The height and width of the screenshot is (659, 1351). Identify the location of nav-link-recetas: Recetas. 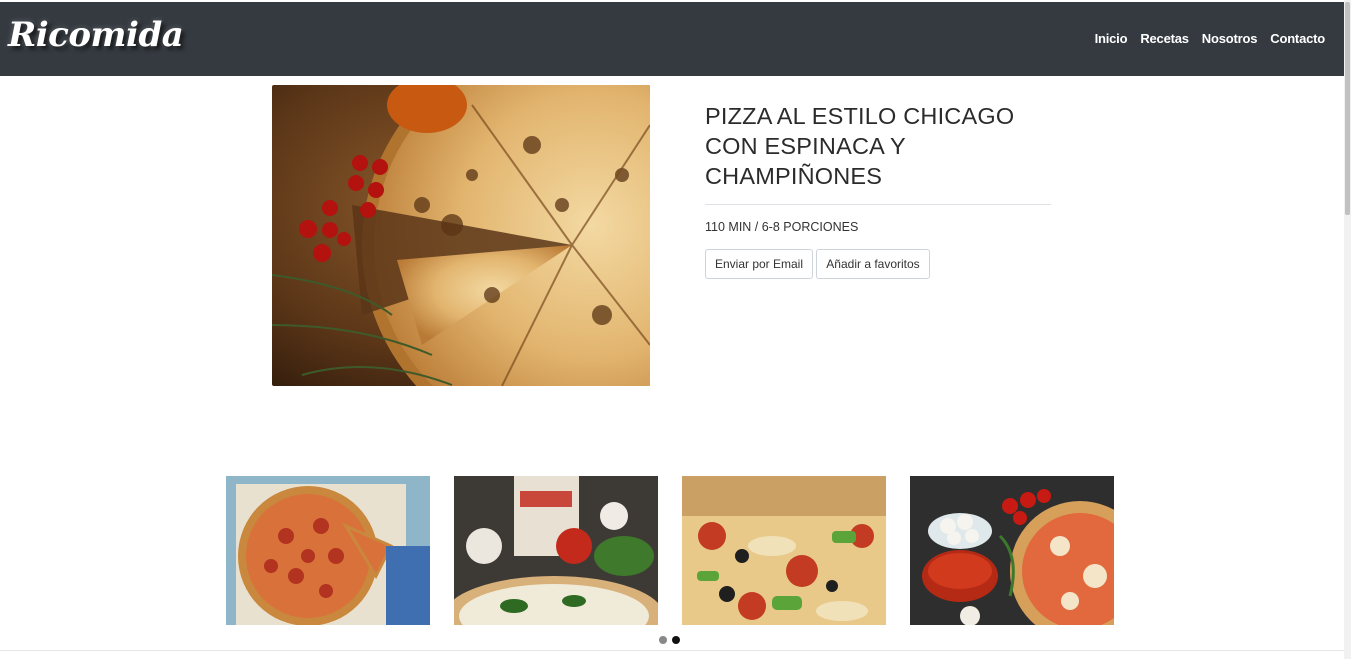
(1164, 38).